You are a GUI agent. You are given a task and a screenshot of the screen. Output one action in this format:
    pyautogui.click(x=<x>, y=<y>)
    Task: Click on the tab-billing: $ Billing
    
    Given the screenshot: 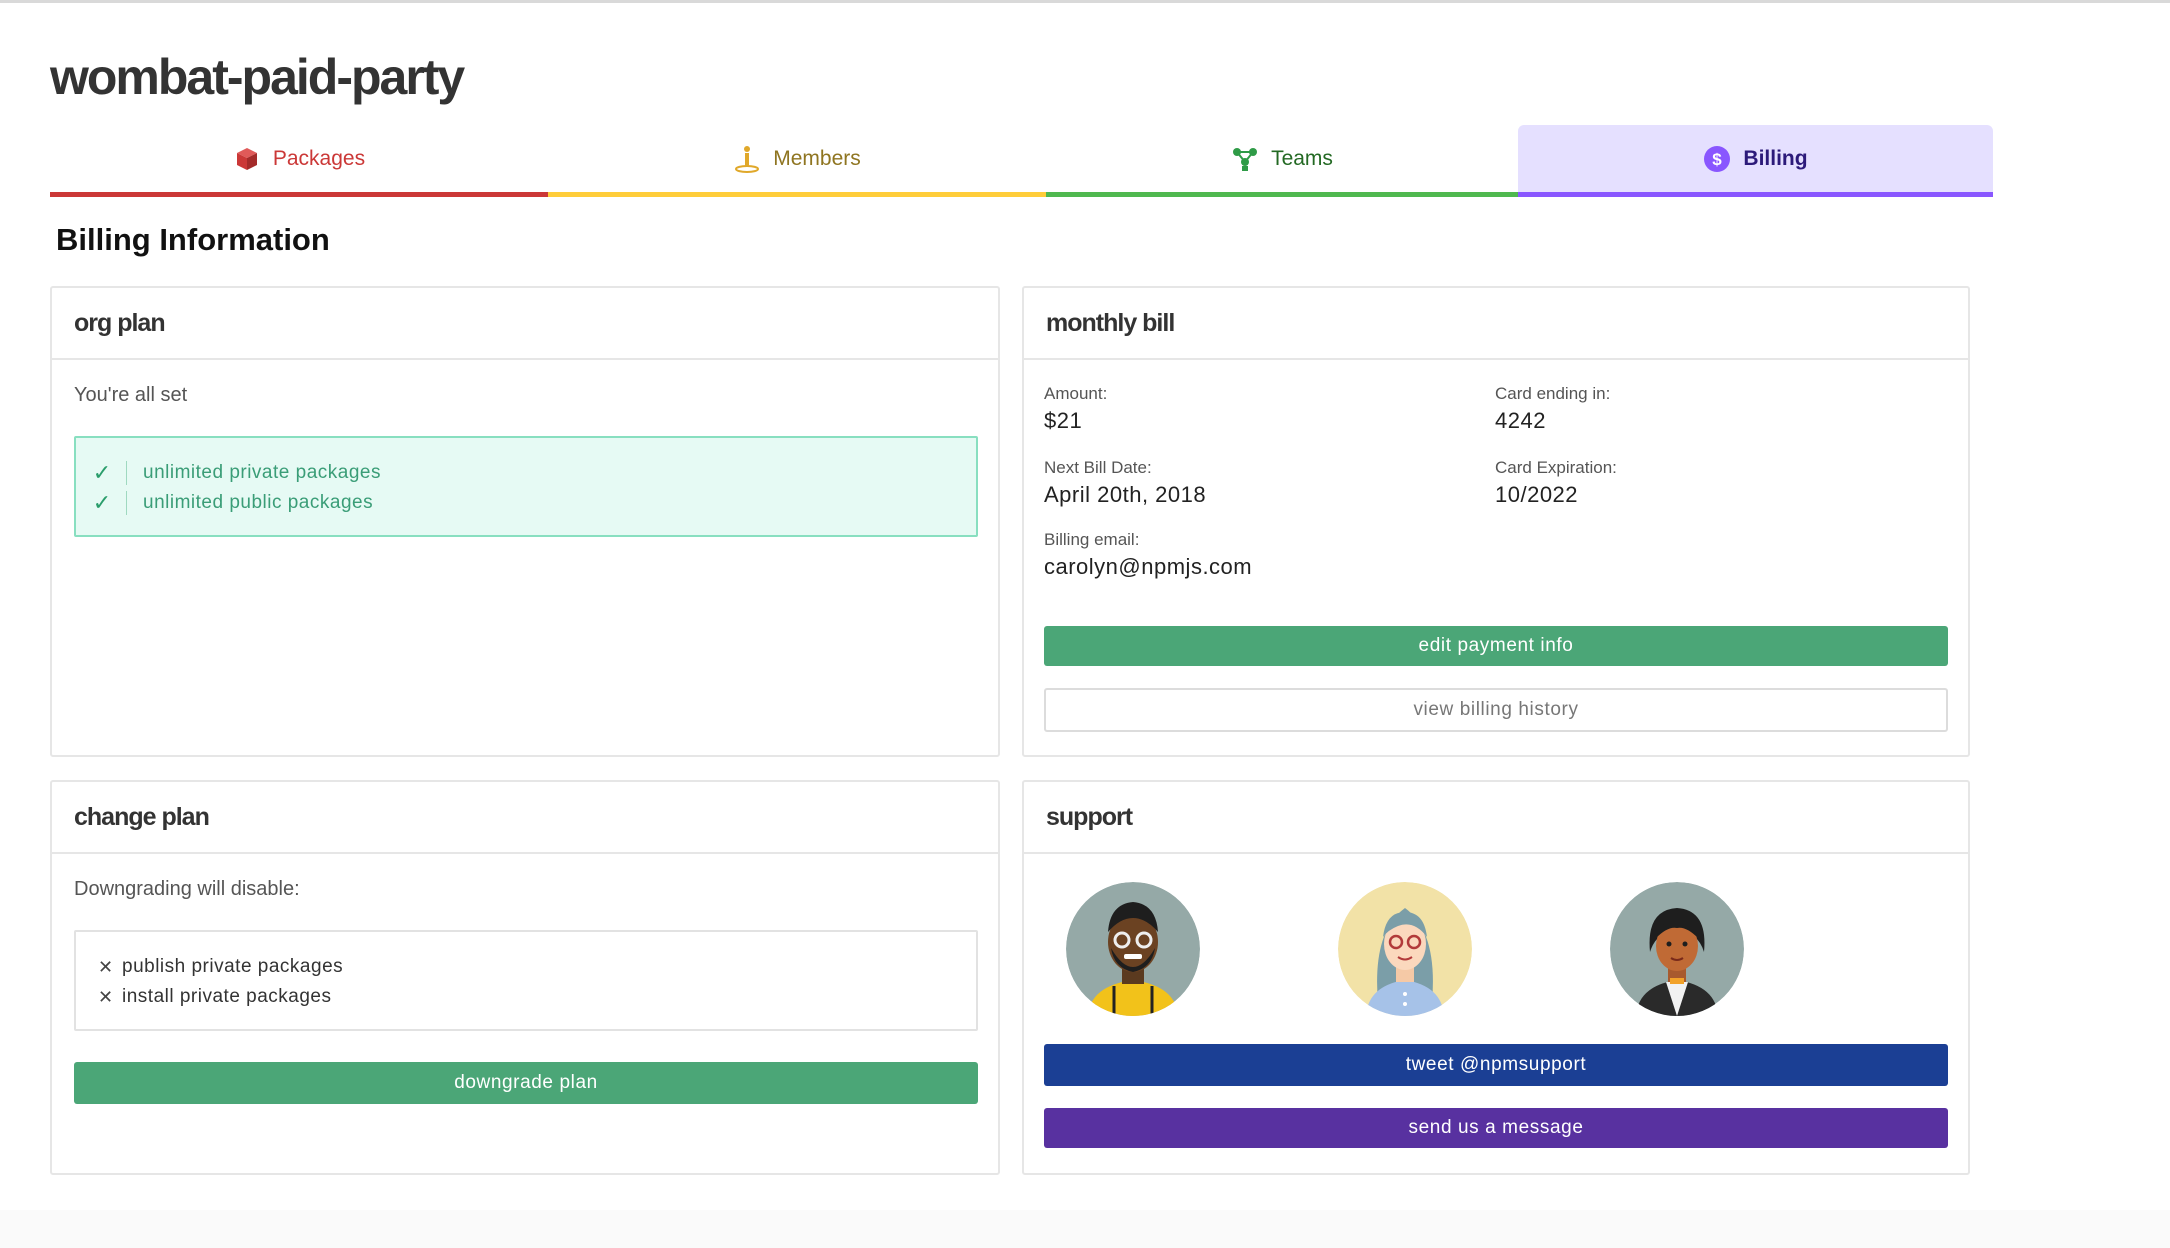 What is the action you would take?
    pyautogui.click(x=1755, y=161)
    